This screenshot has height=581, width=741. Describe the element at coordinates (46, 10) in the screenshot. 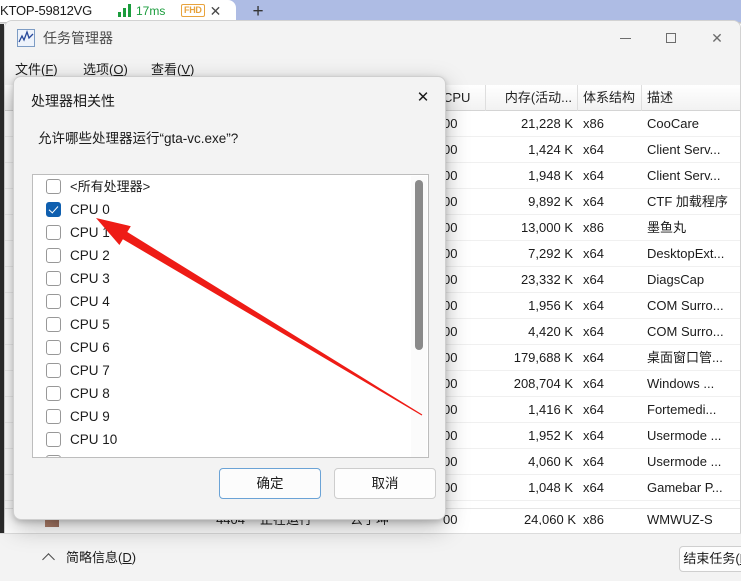

I see `tab-title: KTOP-59812VG` at that location.